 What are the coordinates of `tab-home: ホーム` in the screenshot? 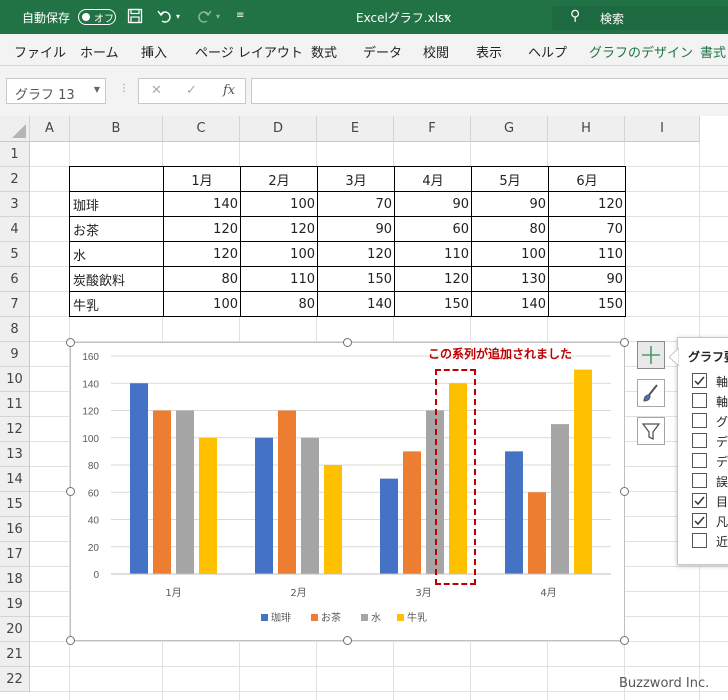 It's located at (99, 51).